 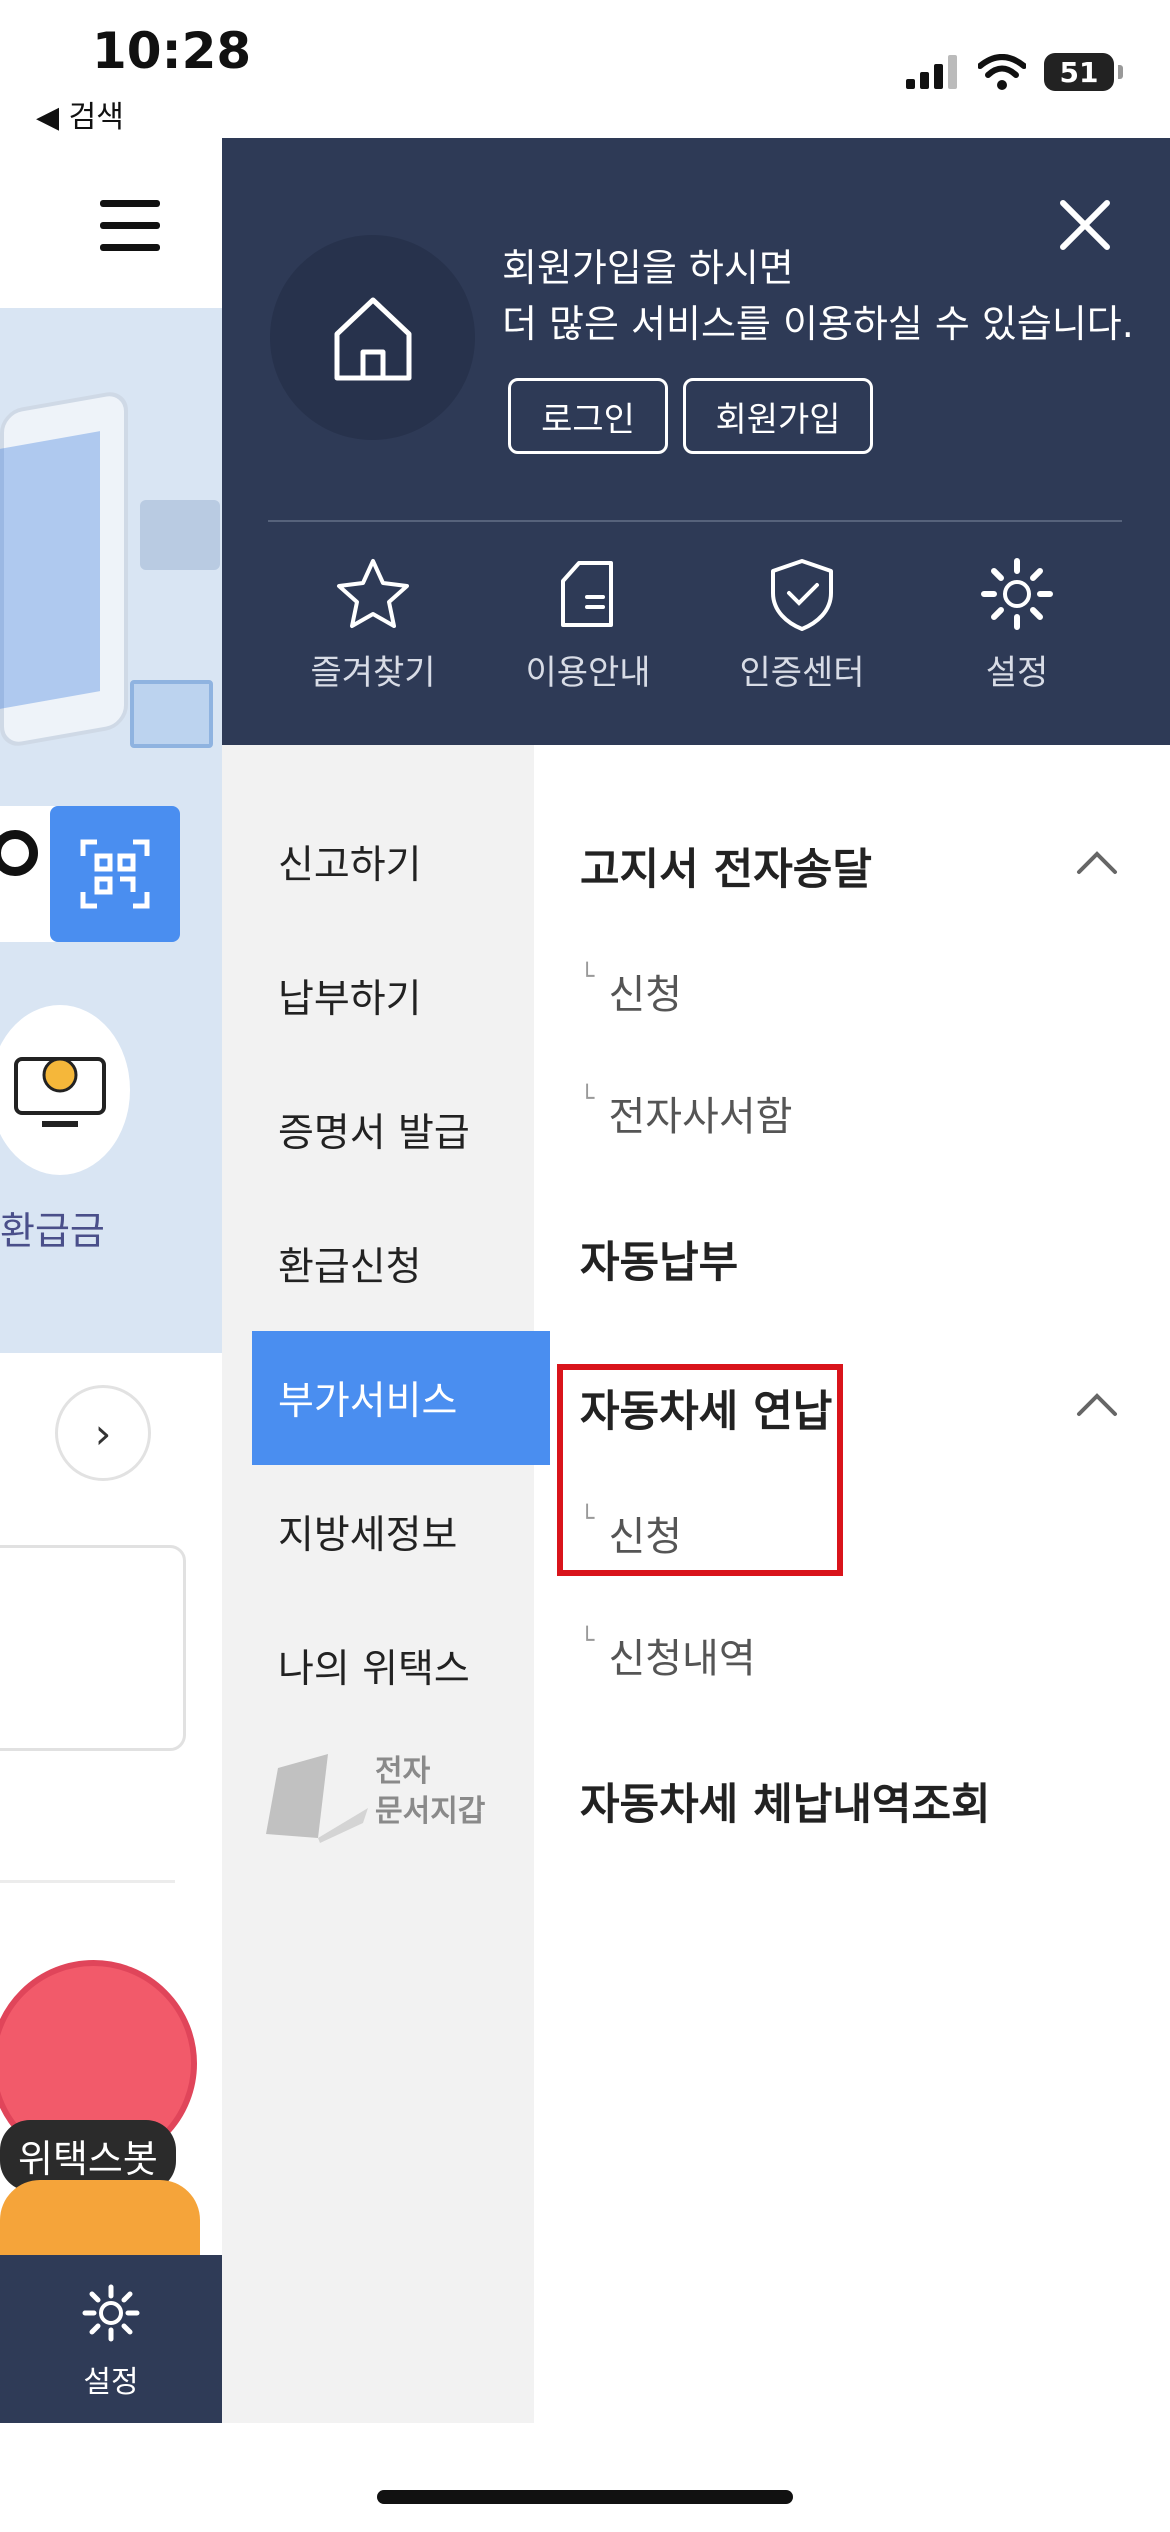 I want to click on e-notice-apply: └ 신청, so click(x=631, y=991).